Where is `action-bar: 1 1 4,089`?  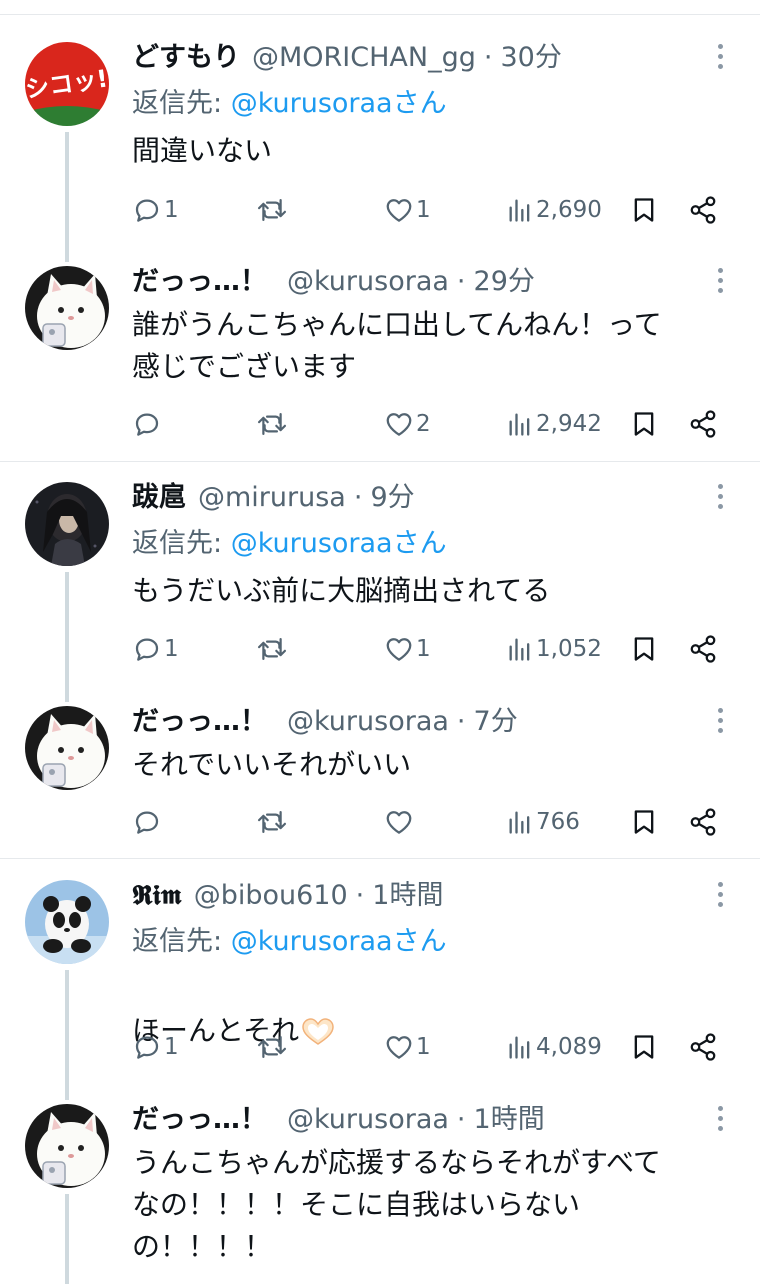
action-bar: 1 1 4,089 is located at coordinates (432, 1047).